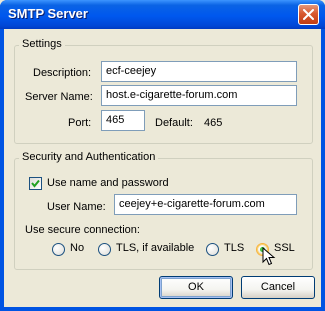  What do you see at coordinates (58, 249) in the screenshot?
I see `radio-no` at bounding box center [58, 249].